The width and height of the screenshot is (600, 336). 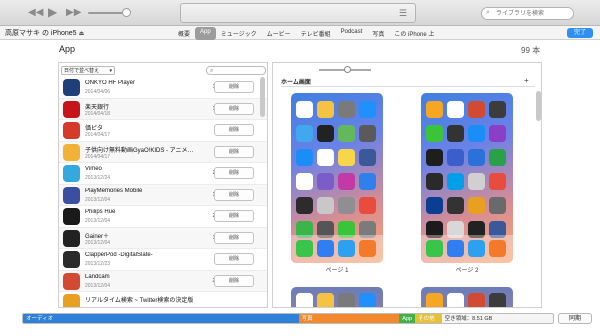 What do you see at coordinates (538, 106) in the screenshot?
I see `pages-scrollbar` at bounding box center [538, 106].